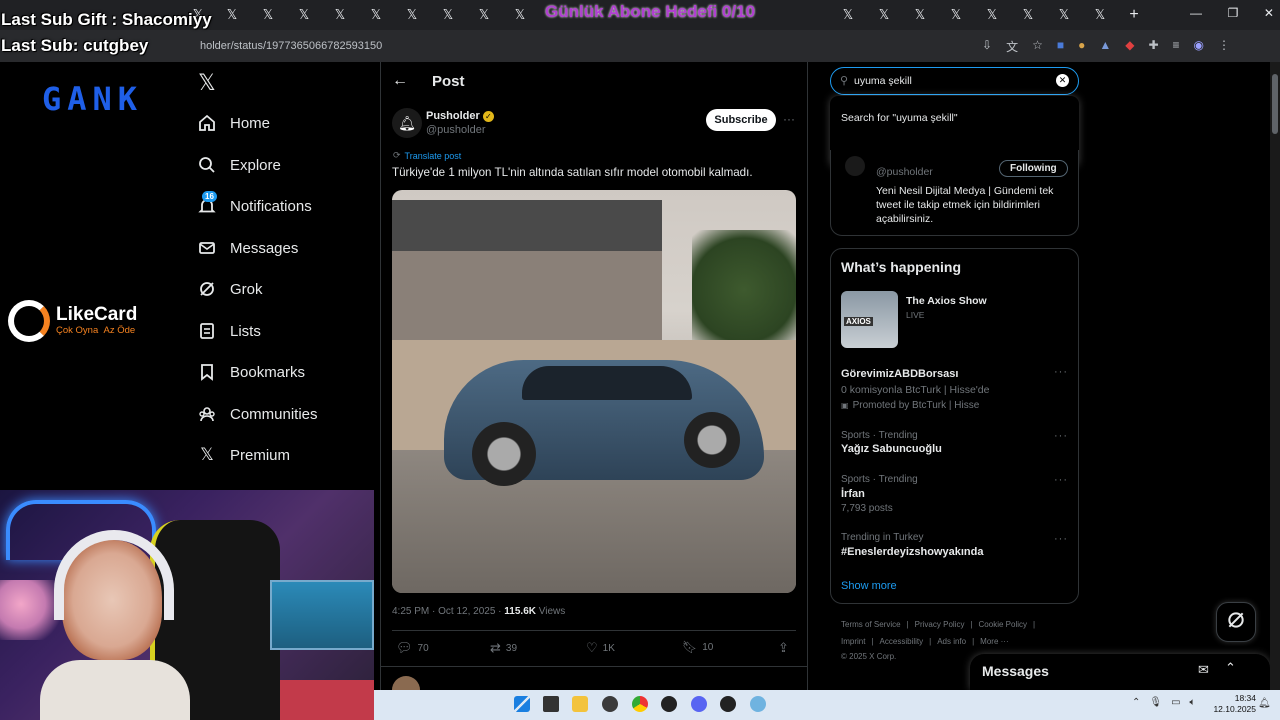  What do you see at coordinates (1120, 672) in the screenshot?
I see `messages-dock: Messages ✉ ⌃` at bounding box center [1120, 672].